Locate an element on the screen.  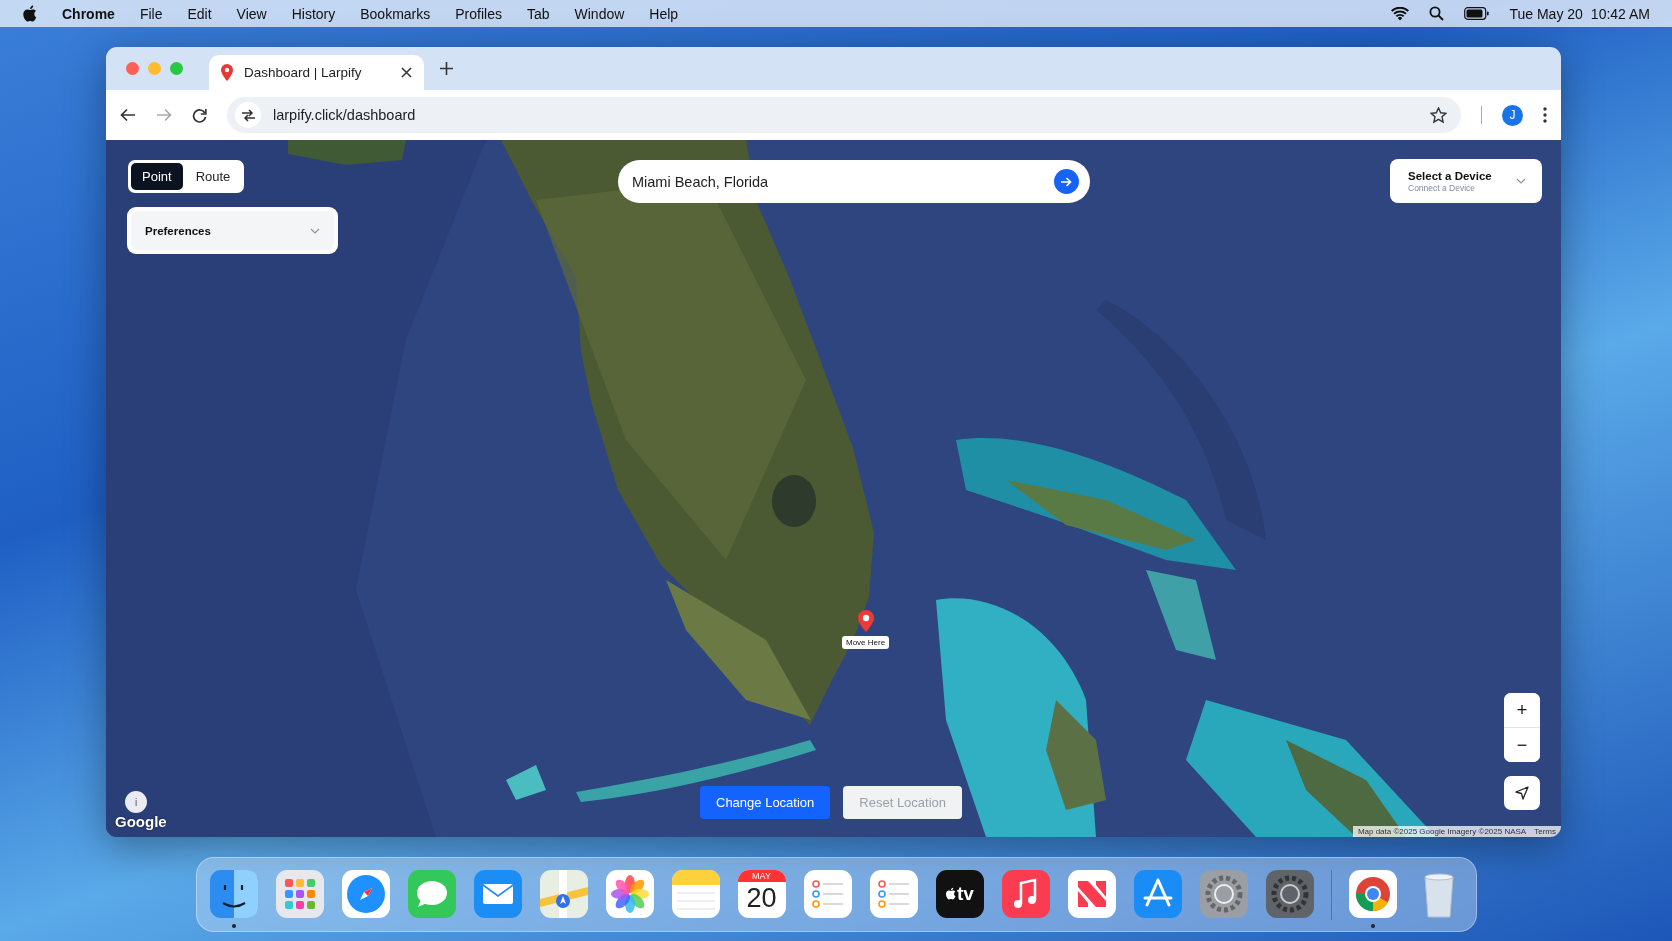
bookmark-star-icon is located at coordinates (1438, 115).